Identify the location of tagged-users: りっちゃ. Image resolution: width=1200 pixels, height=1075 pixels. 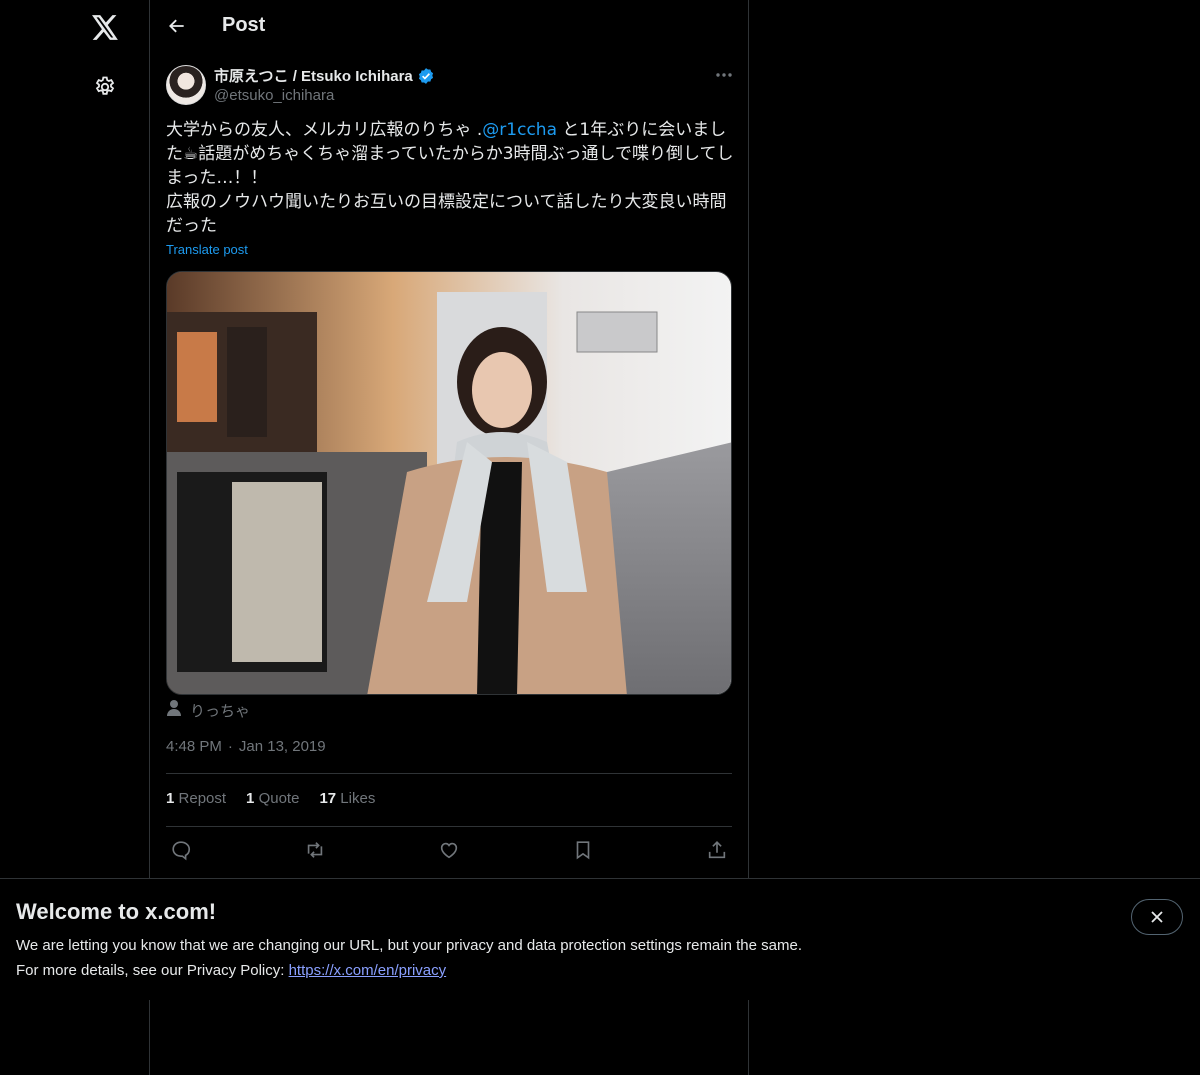
(208, 710).